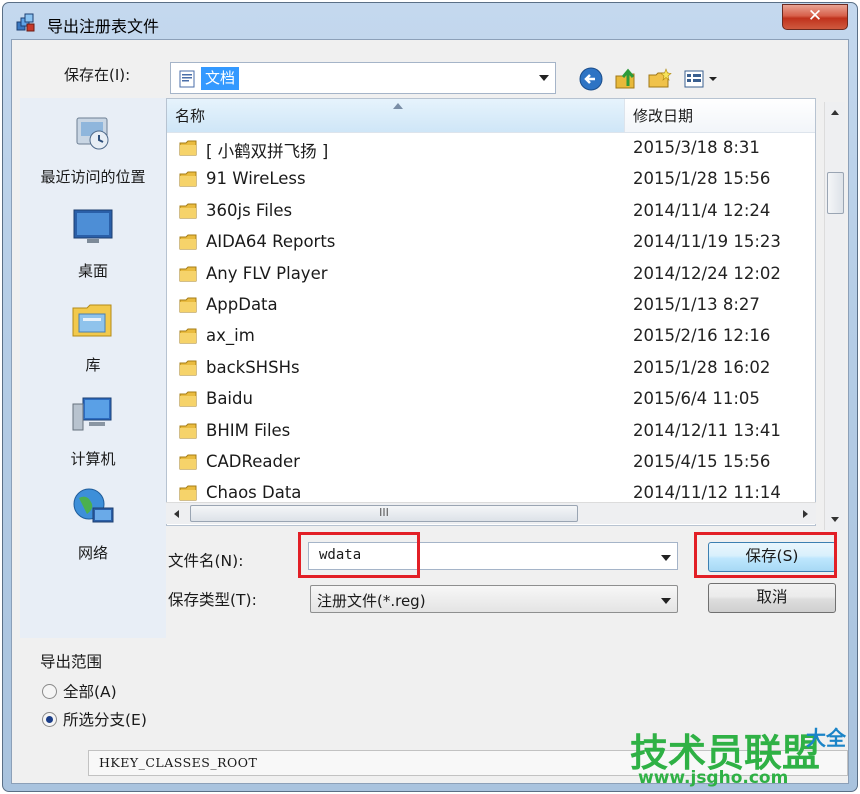 This screenshot has width=860, height=794. I want to click on radio-all-label: 全部(A), so click(90, 692).